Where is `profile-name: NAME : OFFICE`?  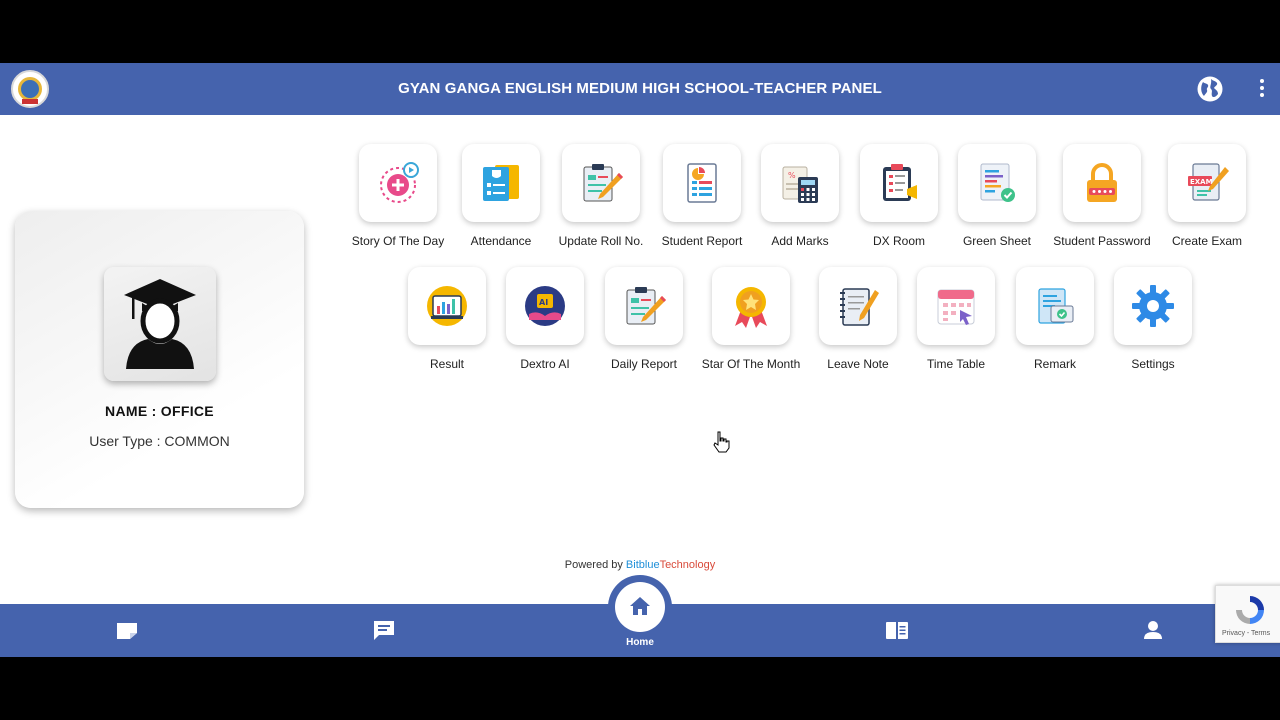
profile-name: NAME : OFFICE is located at coordinates (159, 411).